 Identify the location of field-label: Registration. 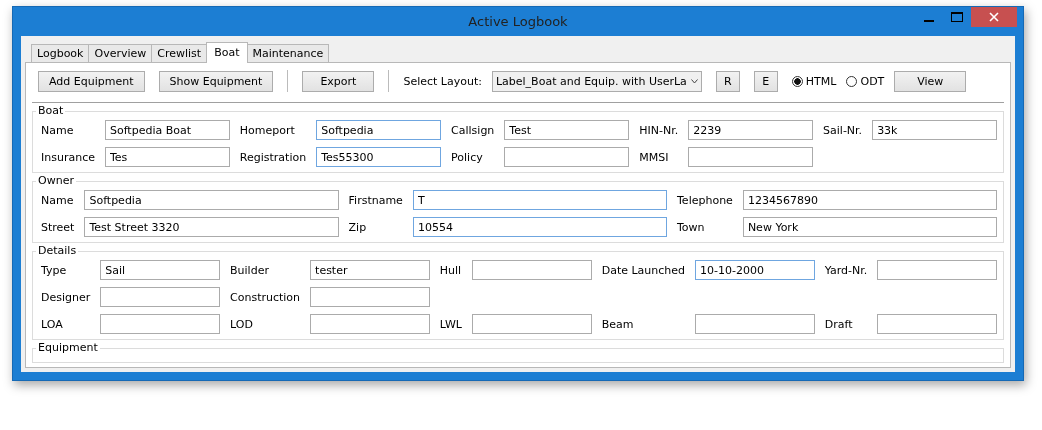
(273, 157).